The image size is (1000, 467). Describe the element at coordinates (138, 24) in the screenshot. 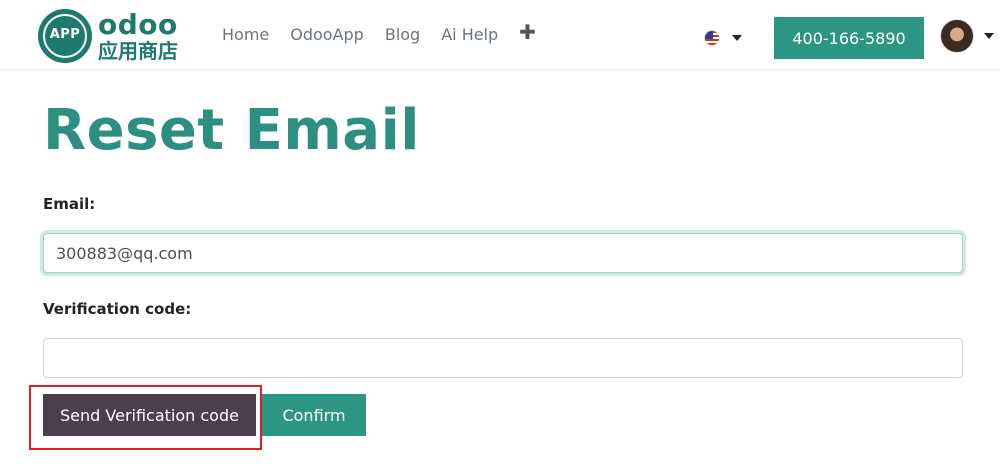

I see `logo-word: odoo` at that location.